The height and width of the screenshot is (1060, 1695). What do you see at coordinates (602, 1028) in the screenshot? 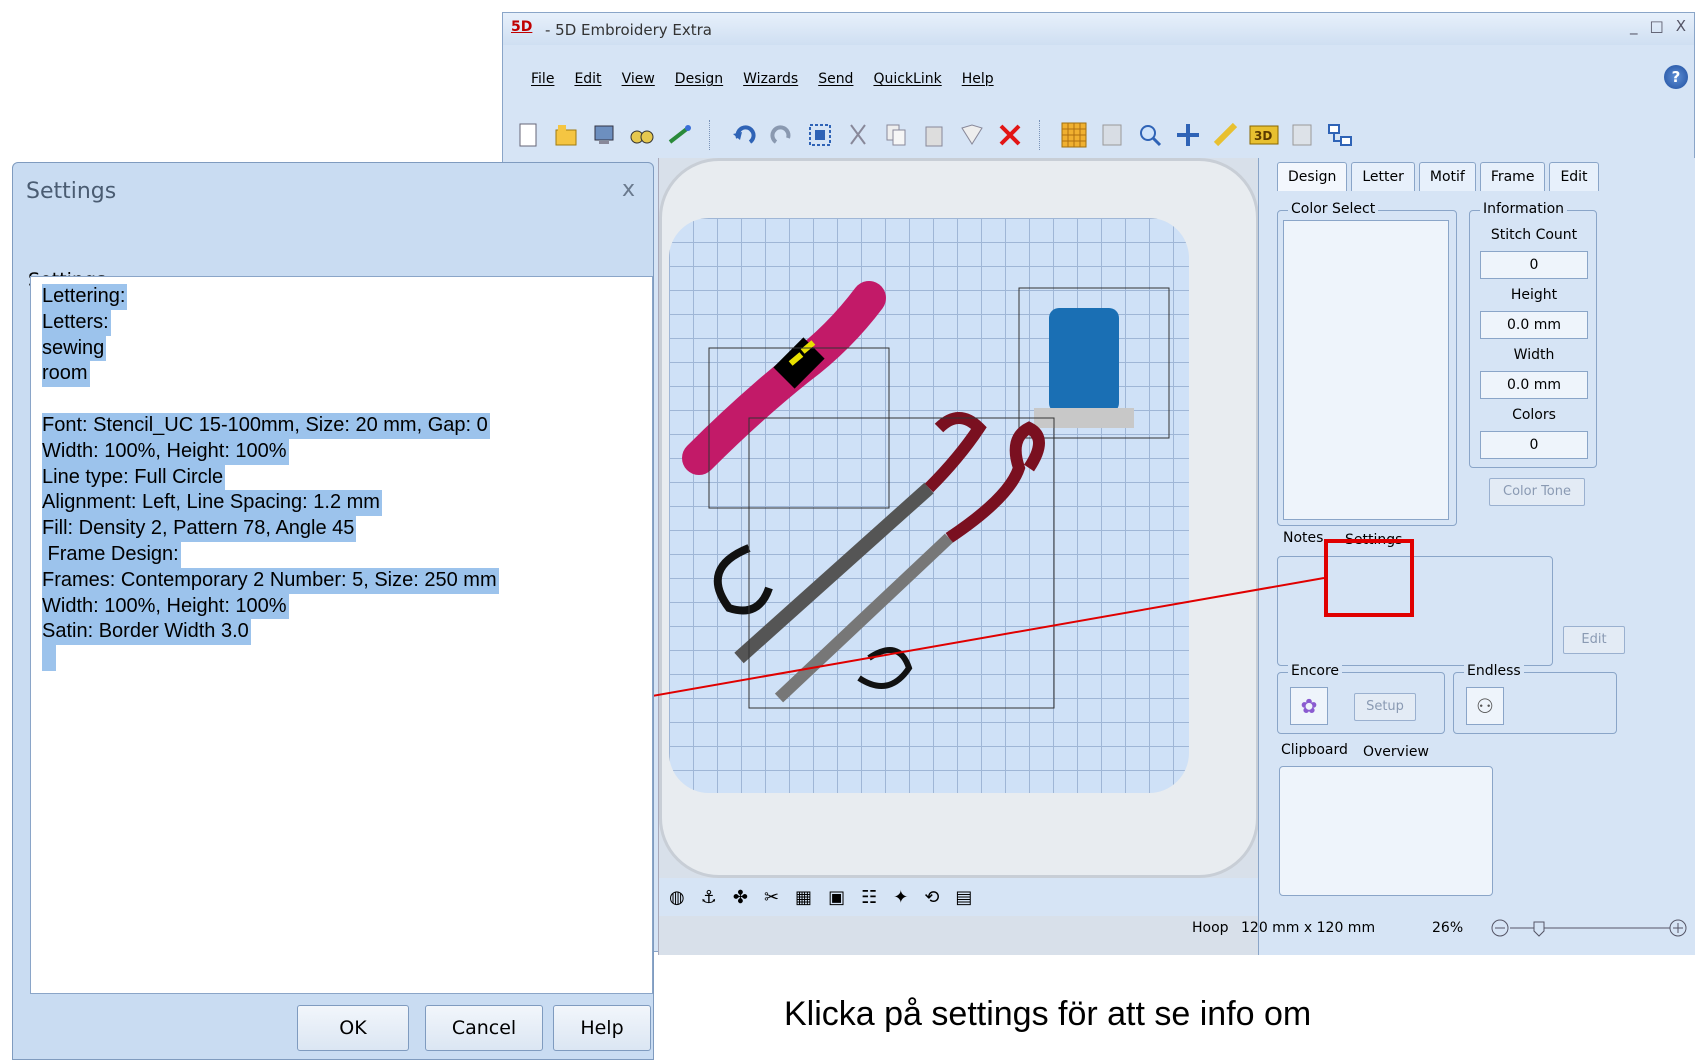
I see `help-button: Help` at bounding box center [602, 1028].